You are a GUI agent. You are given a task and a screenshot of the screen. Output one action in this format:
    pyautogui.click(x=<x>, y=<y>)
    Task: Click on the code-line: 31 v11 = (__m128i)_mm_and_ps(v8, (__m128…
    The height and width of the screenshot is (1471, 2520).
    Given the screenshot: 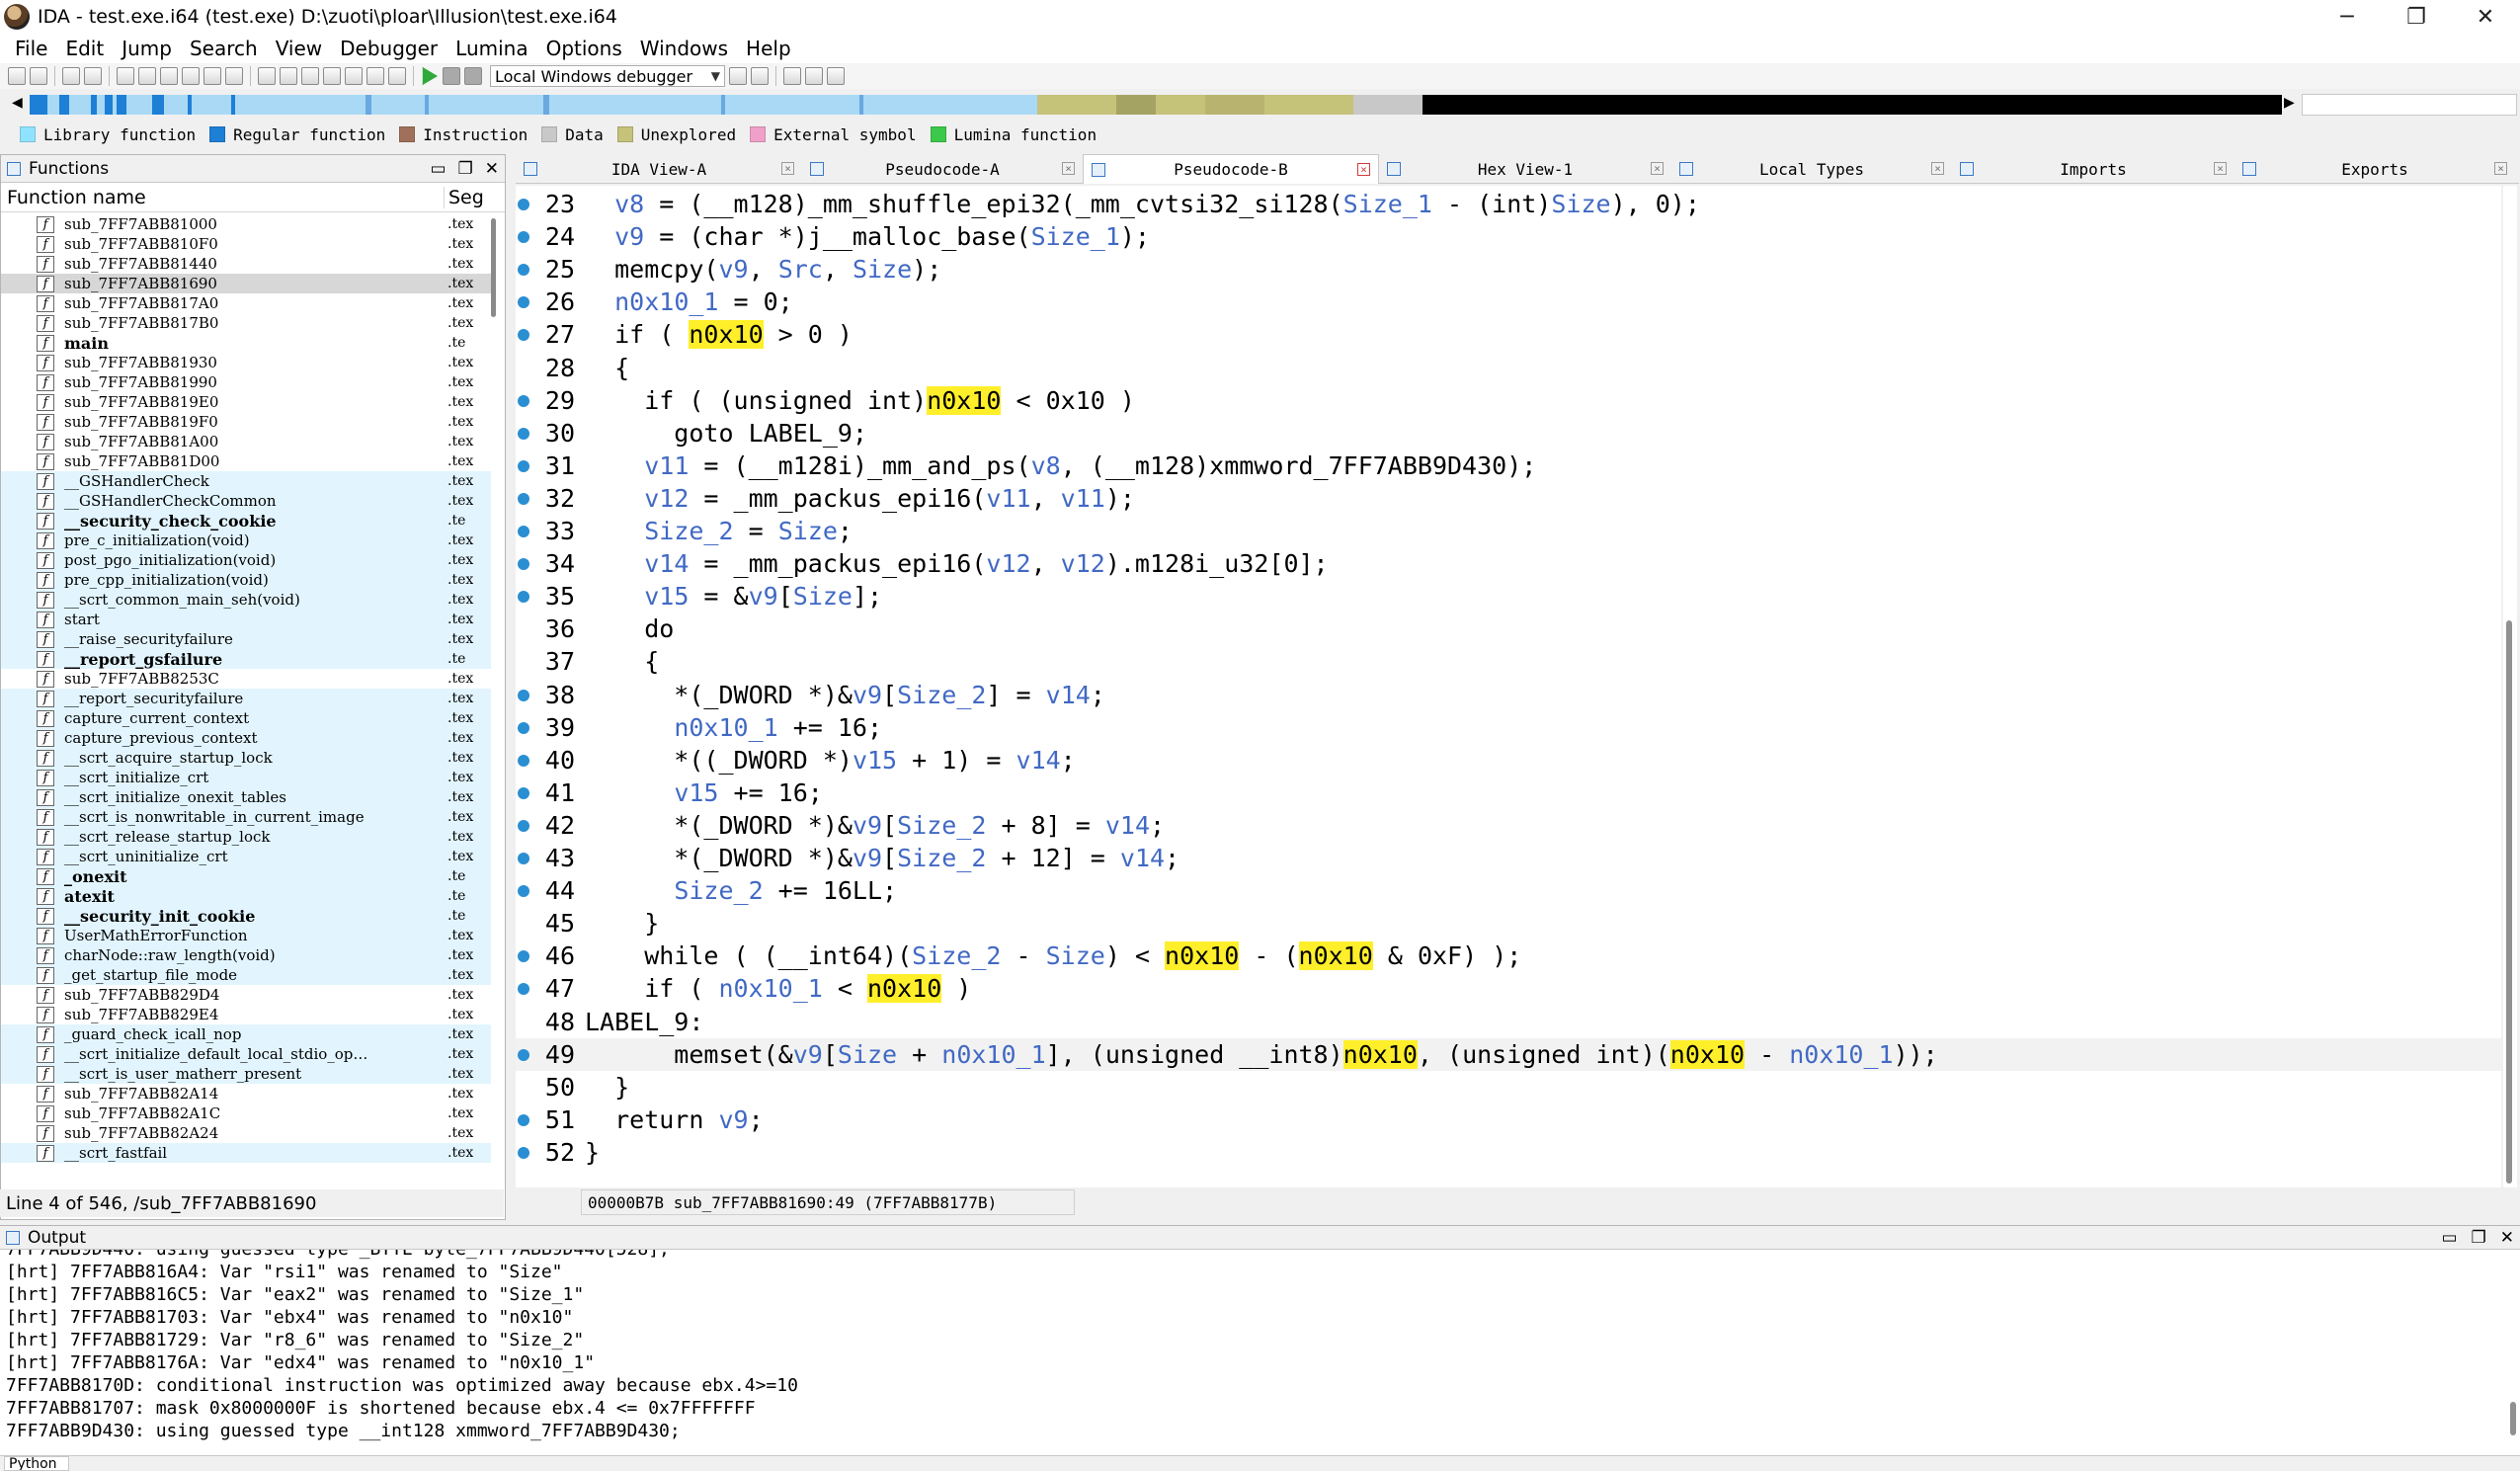 What is the action you would take?
    pyautogui.click(x=1508, y=465)
    